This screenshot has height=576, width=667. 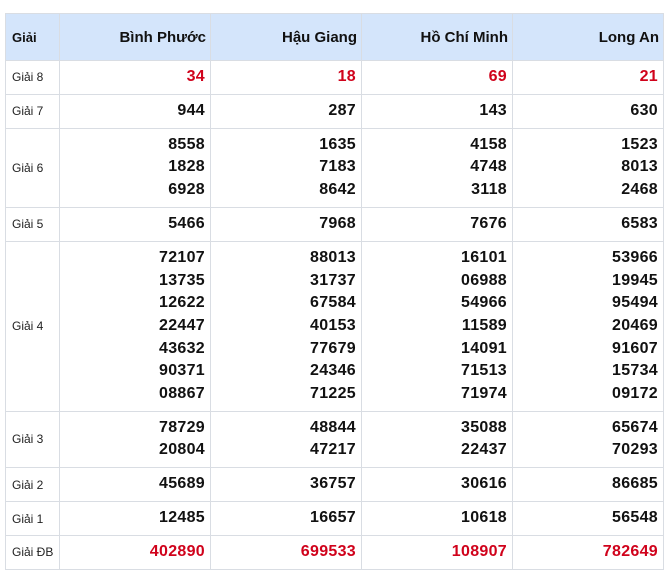 What do you see at coordinates (337, 167) in the screenshot?
I see `winning-number: 7183` at bounding box center [337, 167].